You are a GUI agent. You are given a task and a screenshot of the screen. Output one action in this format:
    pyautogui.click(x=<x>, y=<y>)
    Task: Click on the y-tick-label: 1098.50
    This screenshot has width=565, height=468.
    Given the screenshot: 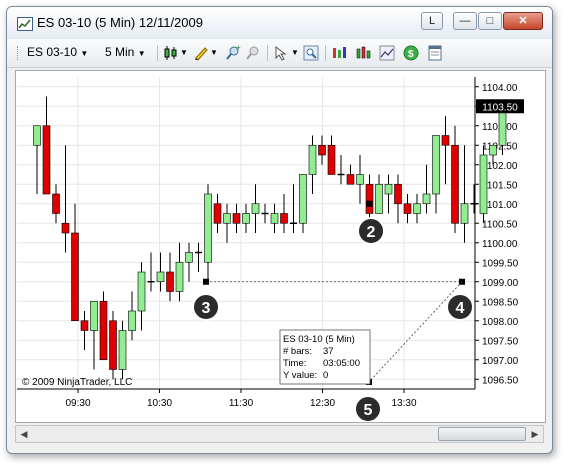 What is the action you would take?
    pyautogui.click(x=500, y=302)
    